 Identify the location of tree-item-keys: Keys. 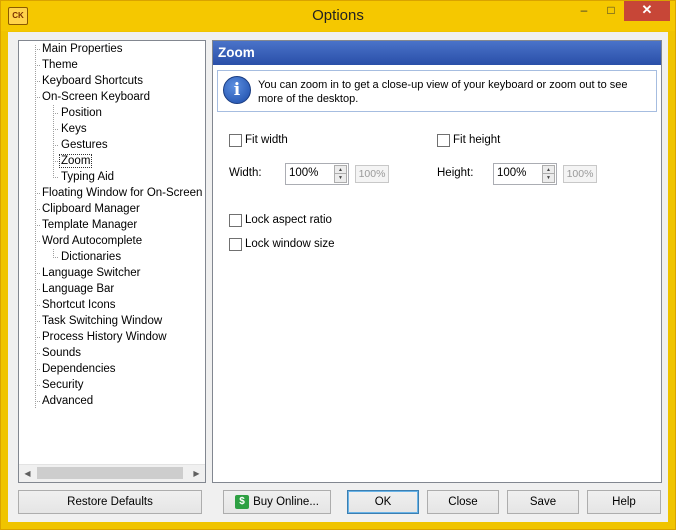
(74, 129).